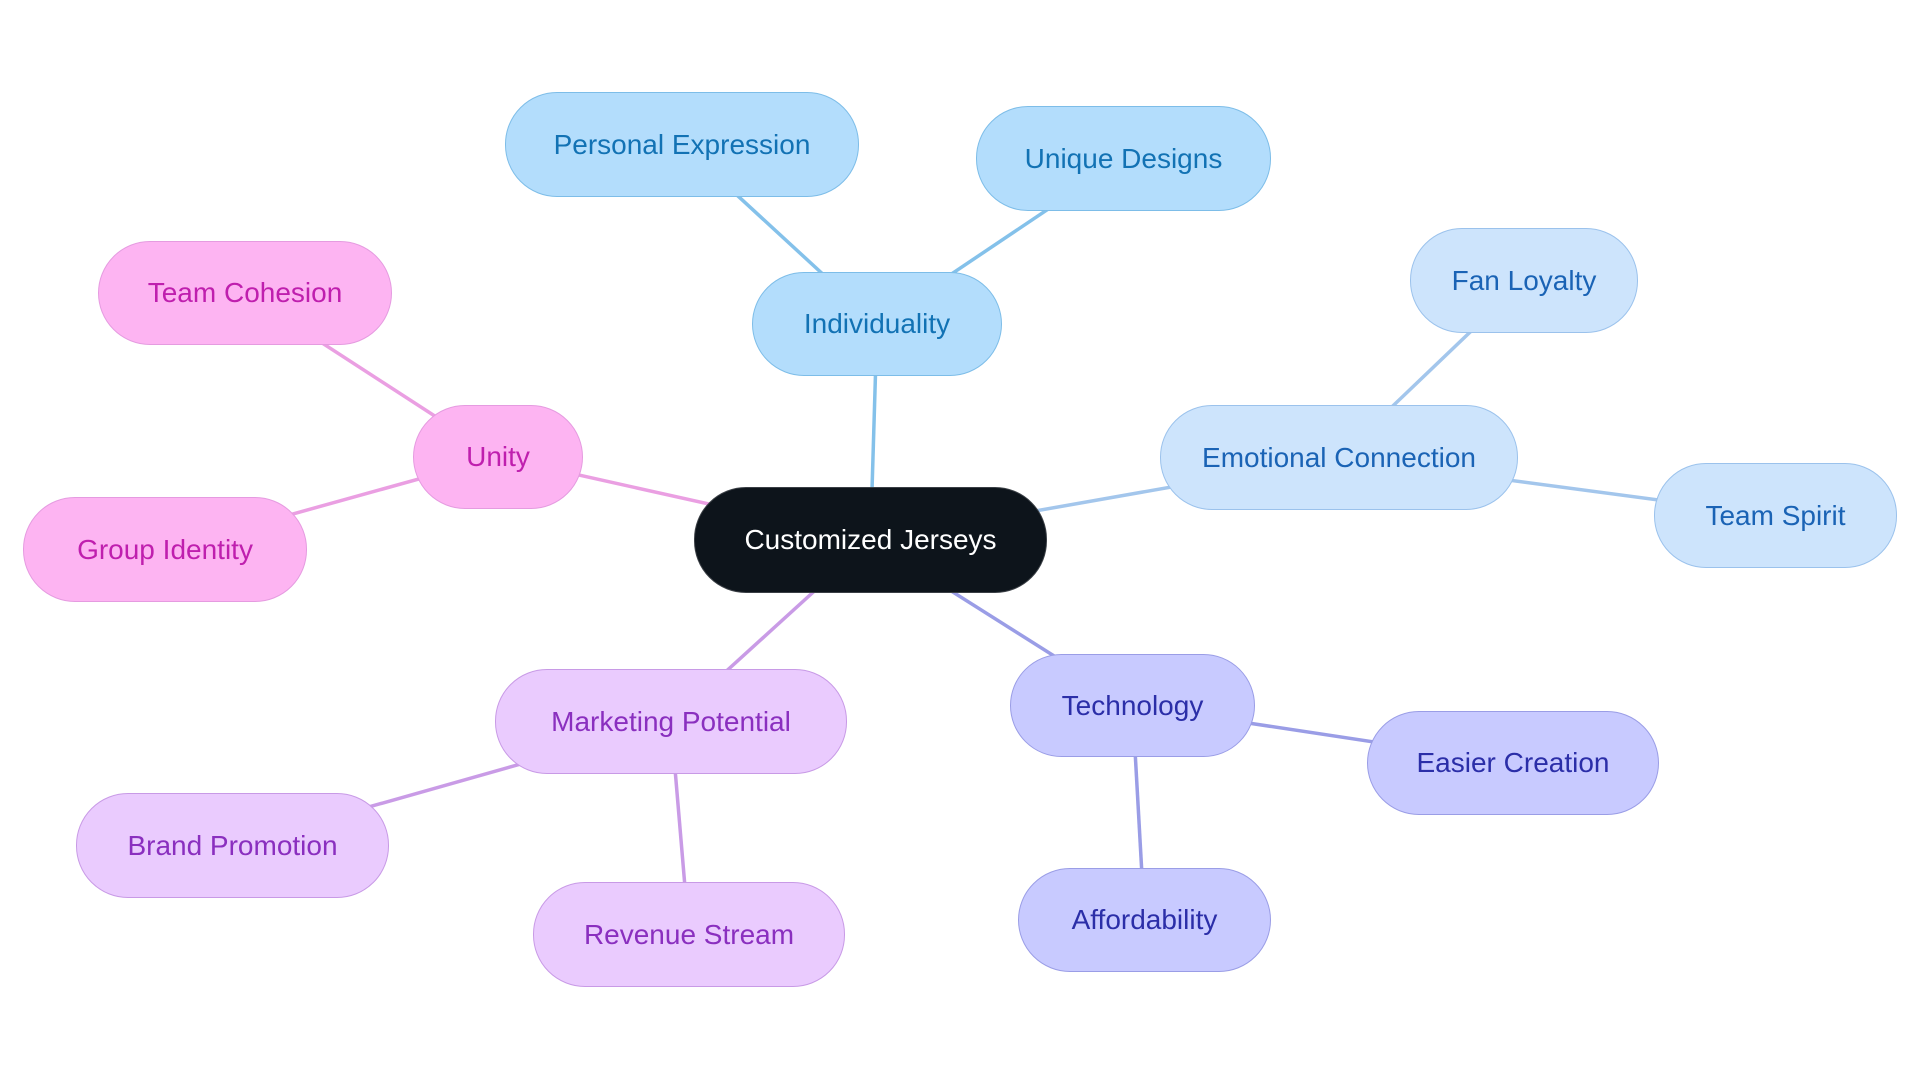  I want to click on node-label: Technology, so click(1132, 705).